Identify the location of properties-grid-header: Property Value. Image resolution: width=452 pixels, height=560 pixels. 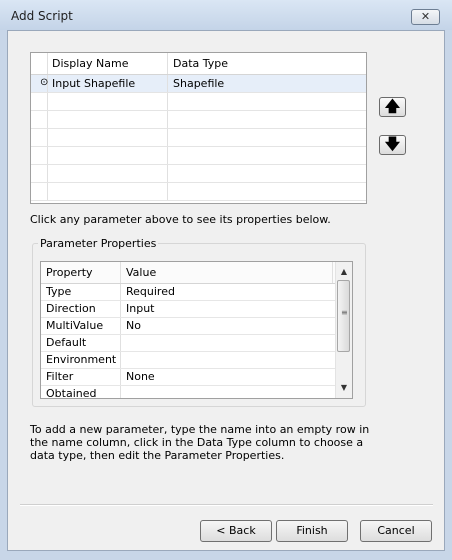
(196, 273).